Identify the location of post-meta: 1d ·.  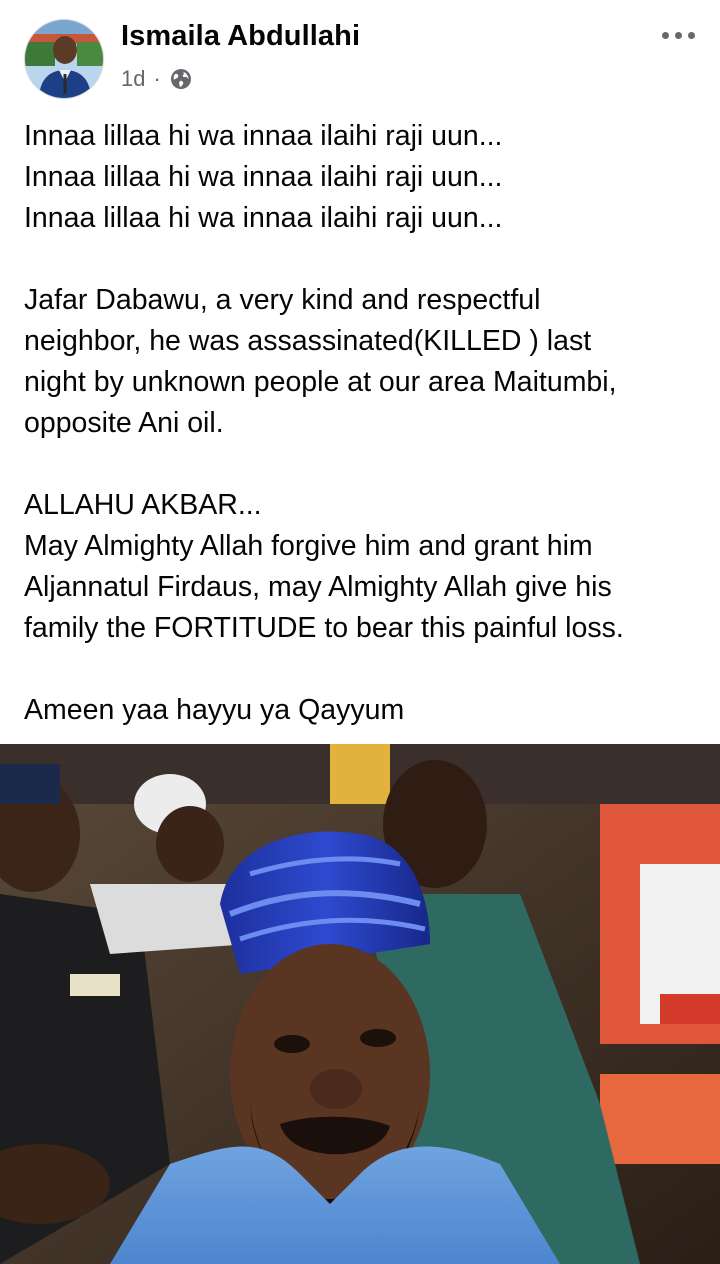
(157, 79).